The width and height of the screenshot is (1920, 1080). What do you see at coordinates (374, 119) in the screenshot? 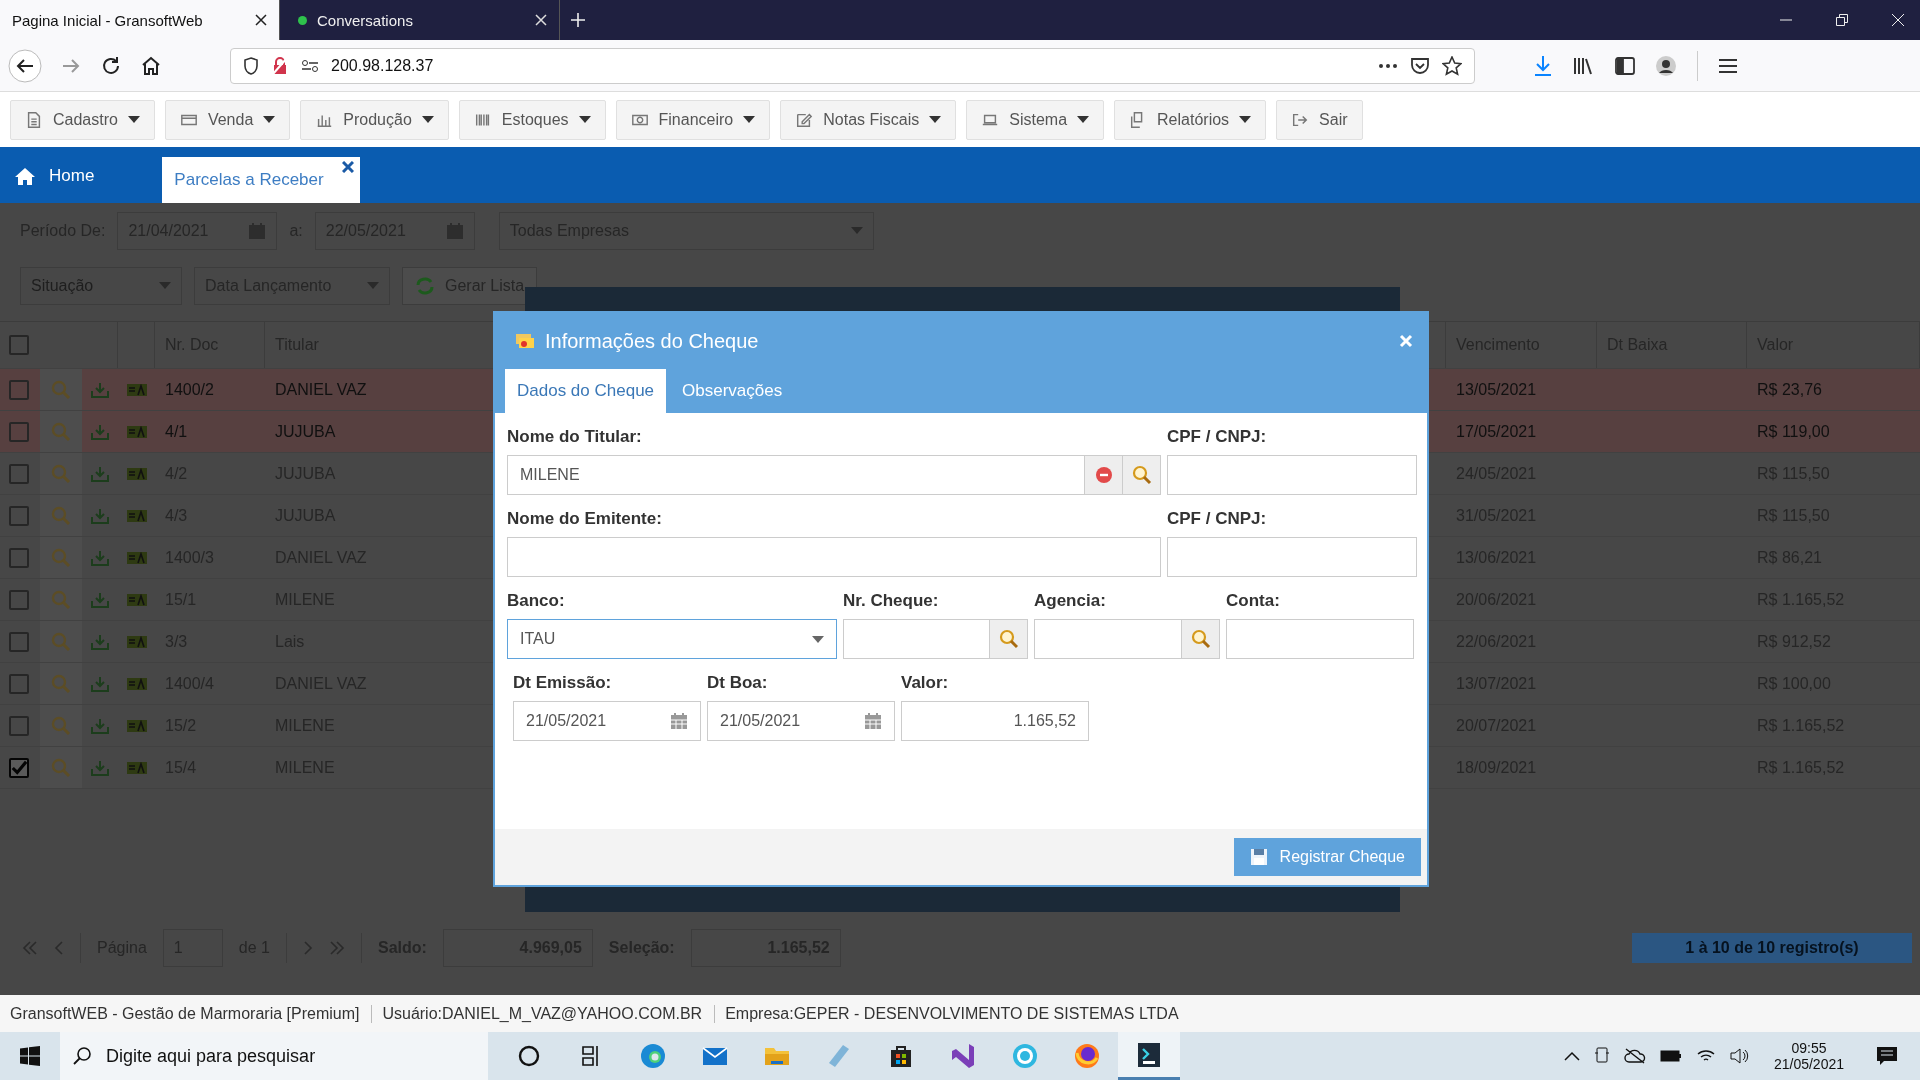
I see `menu-button: Produção` at bounding box center [374, 119].